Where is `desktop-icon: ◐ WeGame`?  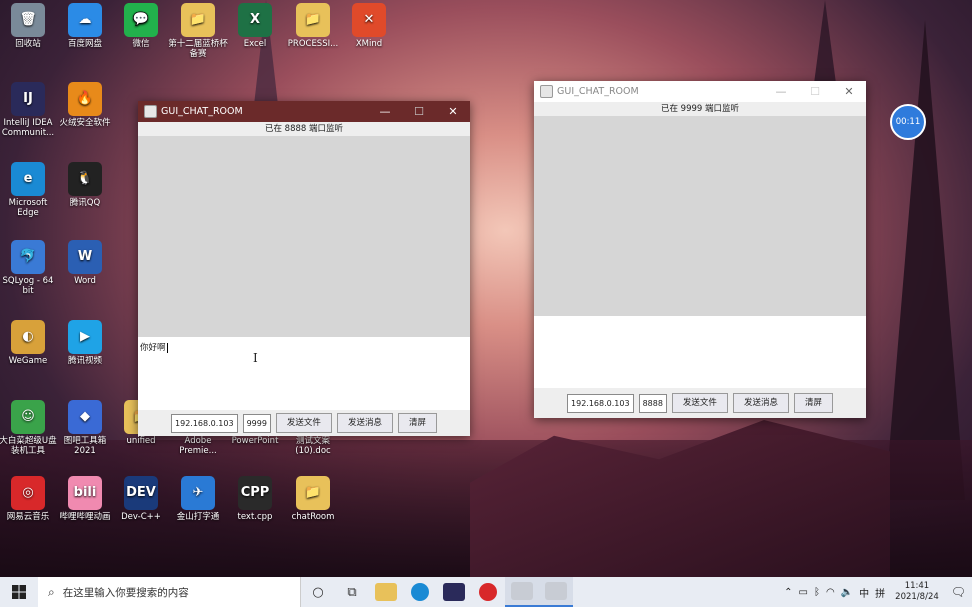 desktop-icon: ◐ WeGame is located at coordinates (29, 343).